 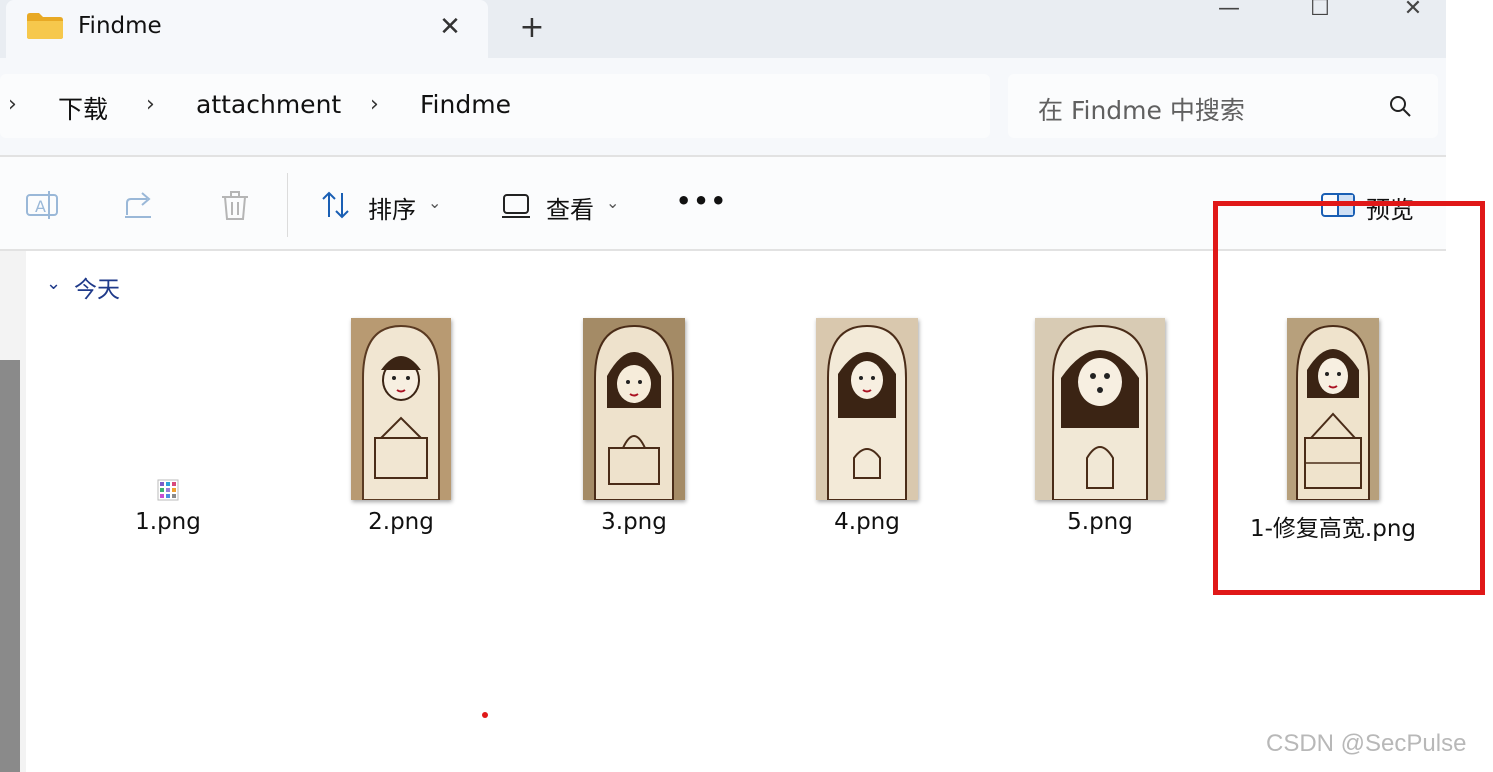 What do you see at coordinates (1320, 11) in the screenshot?
I see `maximize-button: ☐` at bounding box center [1320, 11].